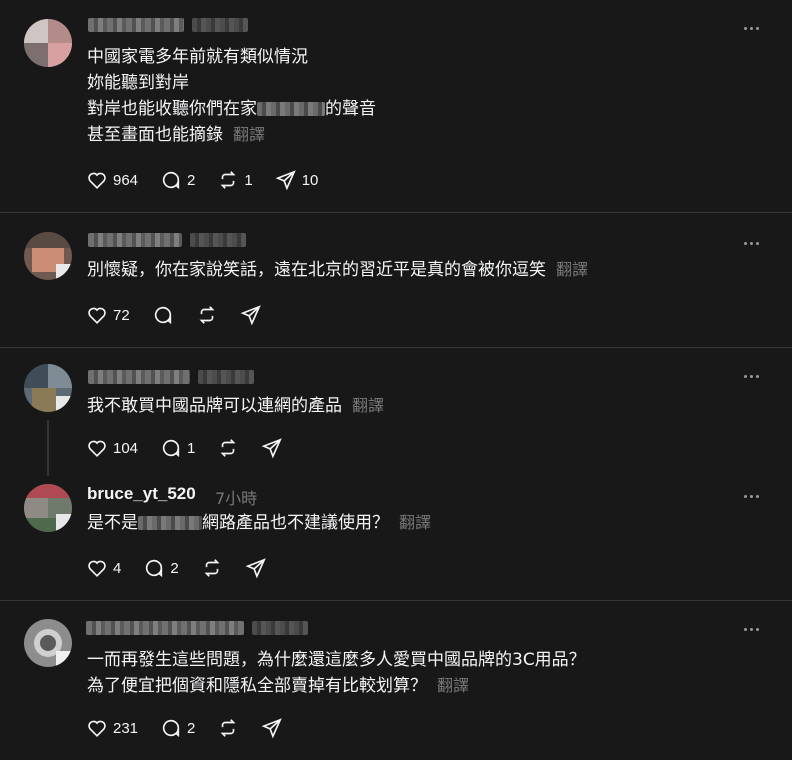 This screenshot has height=760, width=792. Describe the element at coordinates (112, 180) in the screenshot. I see `like-button: 964` at that location.